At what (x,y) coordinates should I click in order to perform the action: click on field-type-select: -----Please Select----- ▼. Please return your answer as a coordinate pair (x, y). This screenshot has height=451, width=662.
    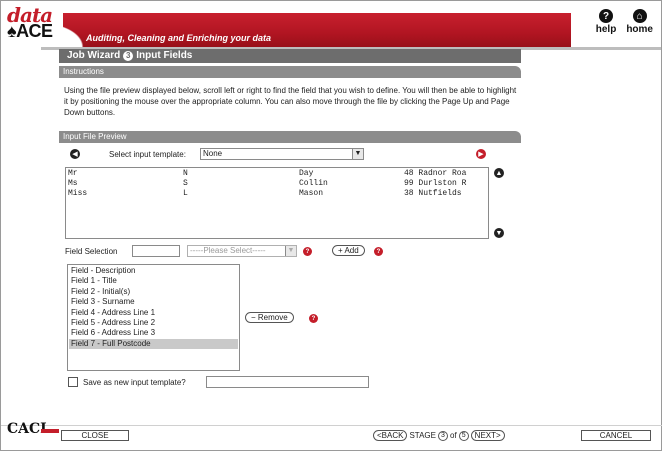
    Looking at the image, I should click on (242, 251).